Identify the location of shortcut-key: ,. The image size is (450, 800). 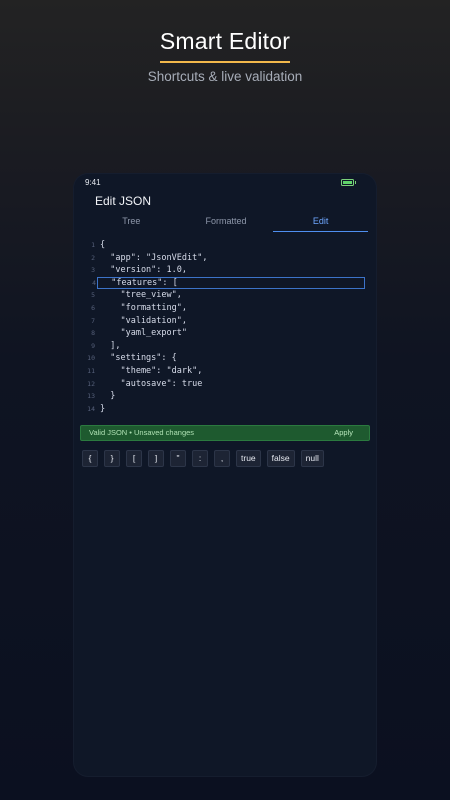
(222, 458).